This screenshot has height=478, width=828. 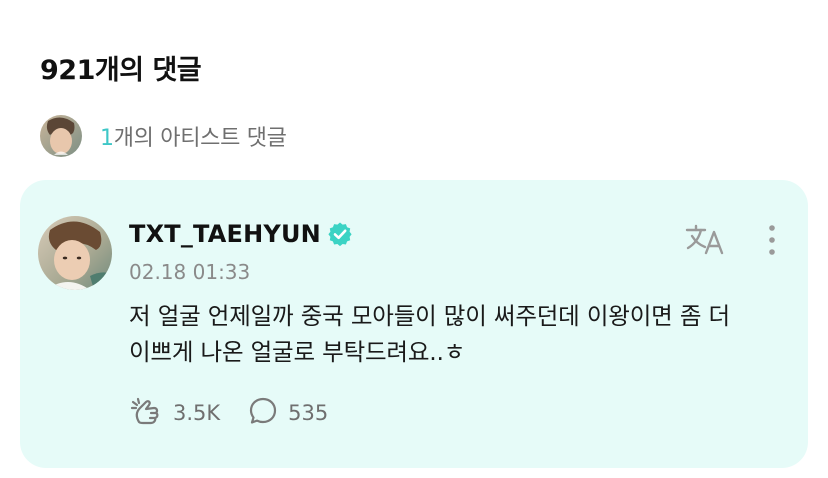 I want to click on author-line: TXT_TAEHYUN, so click(x=241, y=234).